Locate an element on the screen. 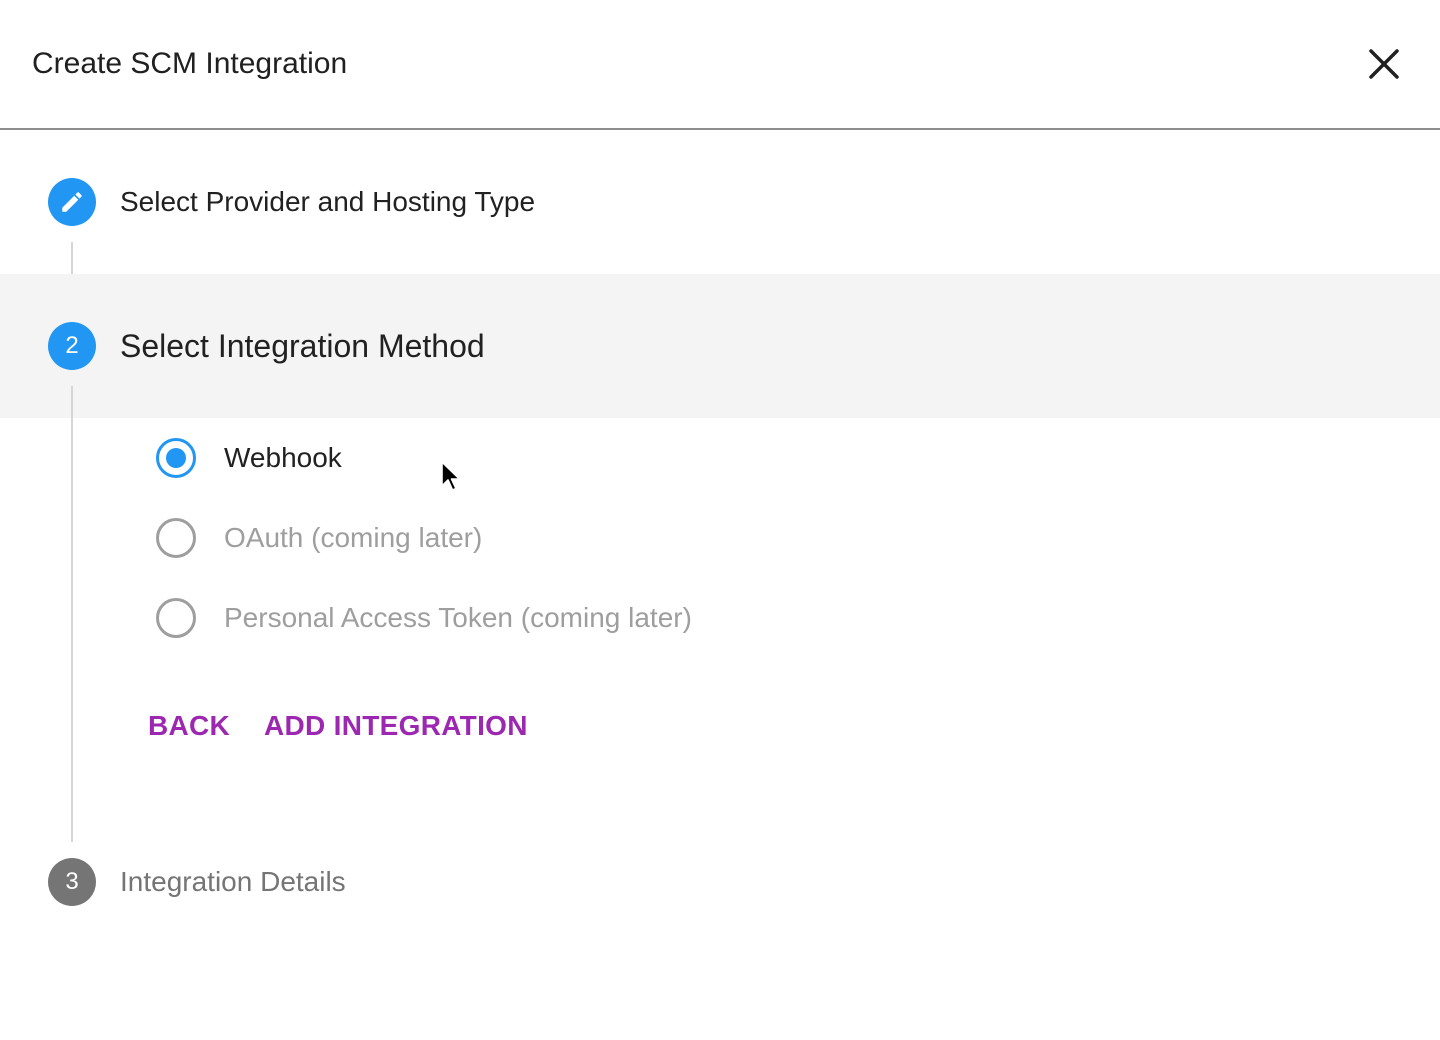 The image size is (1440, 1040). step-2-indicator: 2 is located at coordinates (72, 346).